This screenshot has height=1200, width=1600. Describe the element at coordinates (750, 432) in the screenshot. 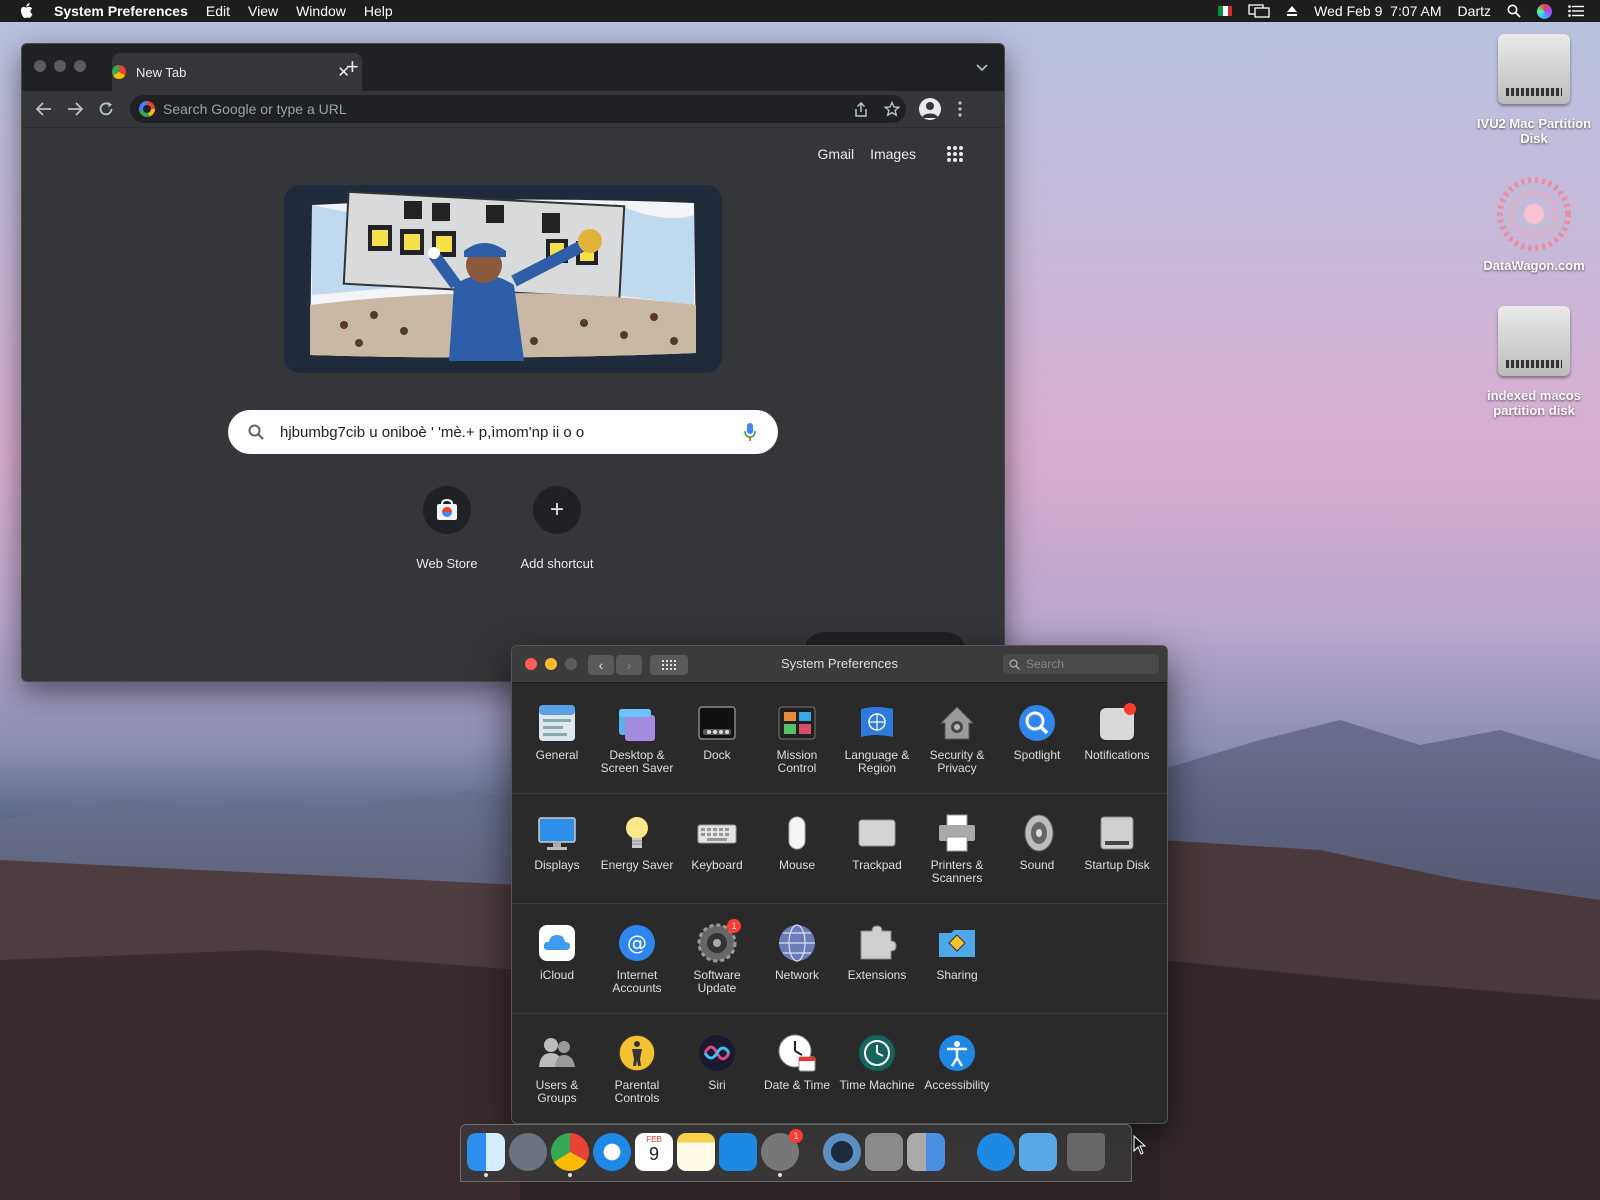

I see `voice-search-mic-icon` at that location.